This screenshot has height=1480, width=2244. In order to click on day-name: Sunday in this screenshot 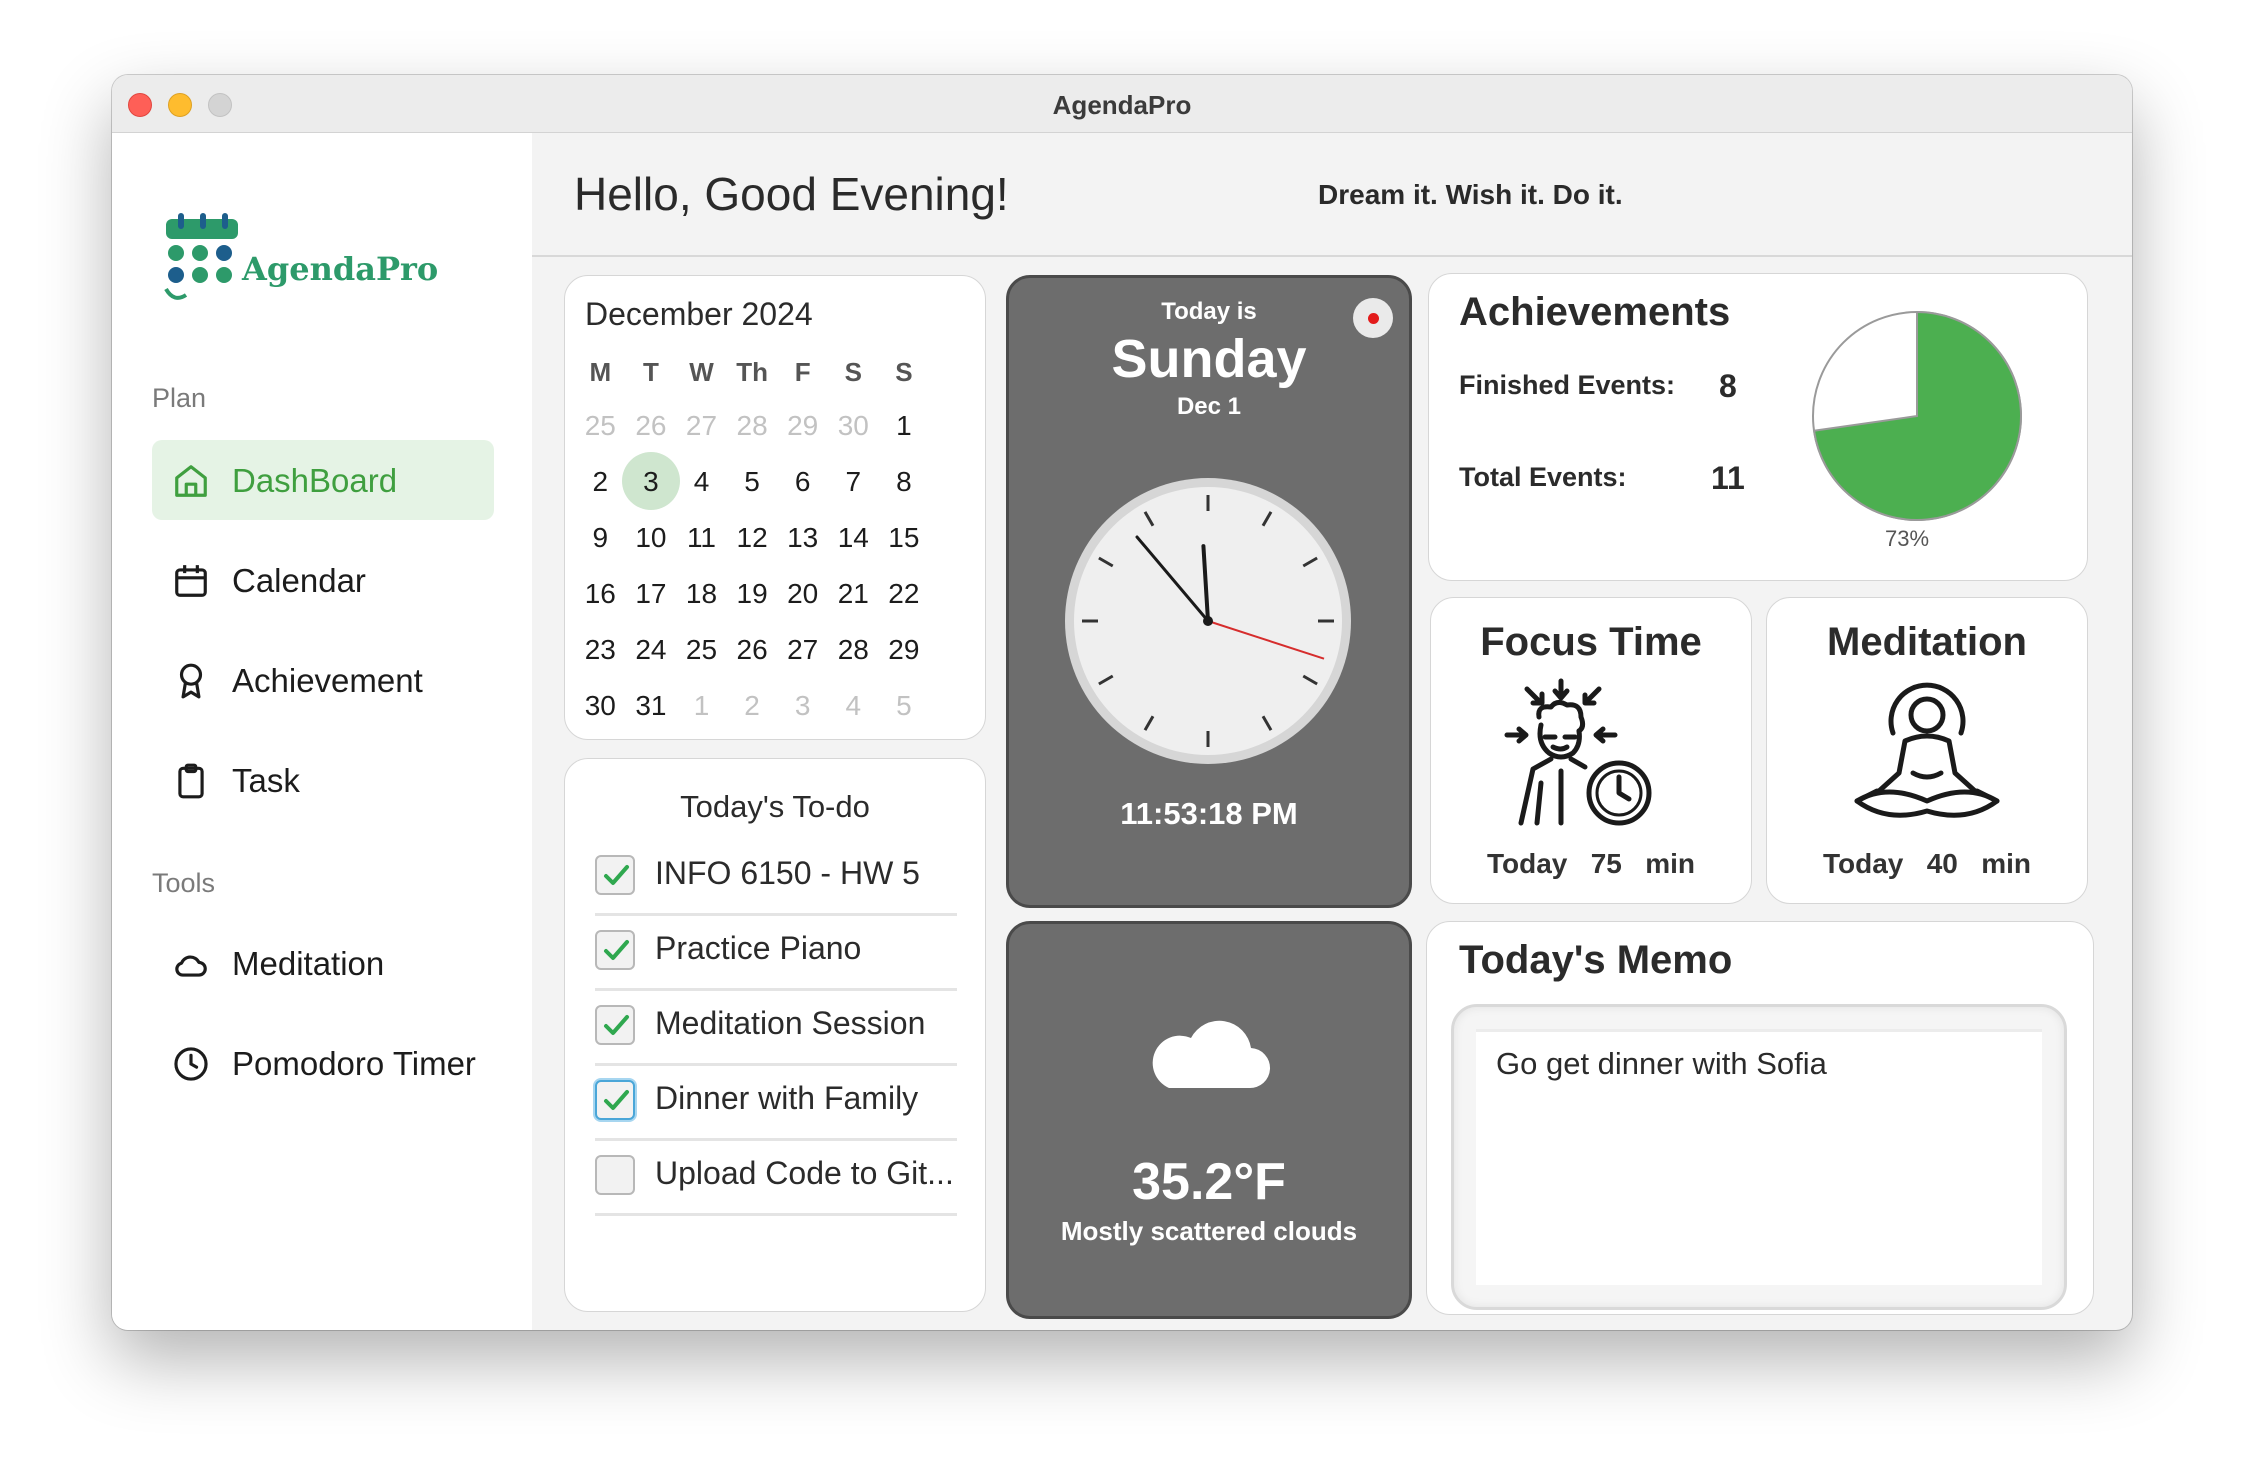, I will do `click(1209, 359)`.